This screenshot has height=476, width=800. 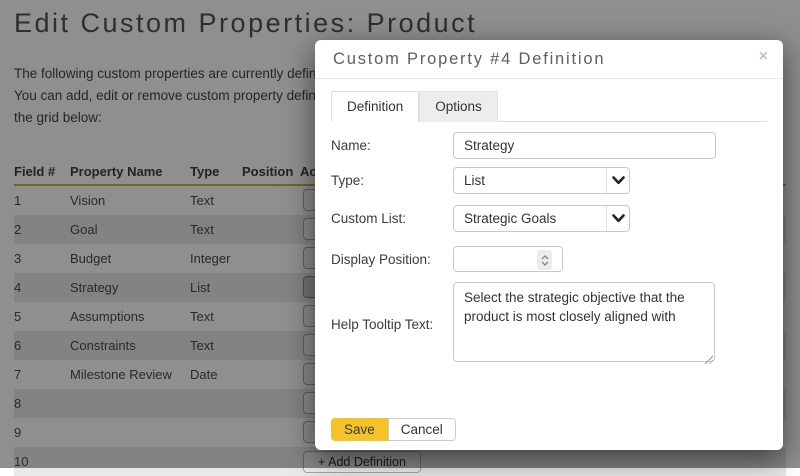 What do you see at coordinates (544, 256) in the screenshot?
I see `spinner-up-icon` at bounding box center [544, 256].